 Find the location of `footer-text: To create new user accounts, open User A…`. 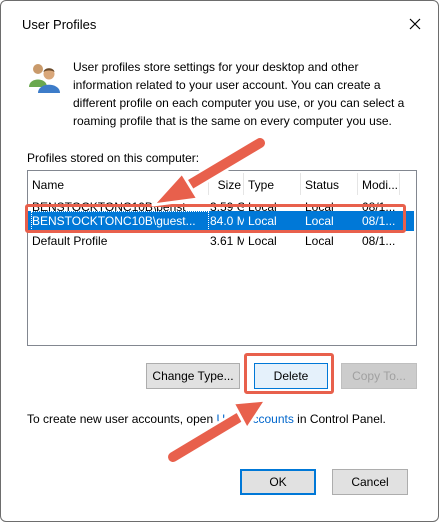

footer-text: To create new user accounts, open User A… is located at coordinates (206, 419).